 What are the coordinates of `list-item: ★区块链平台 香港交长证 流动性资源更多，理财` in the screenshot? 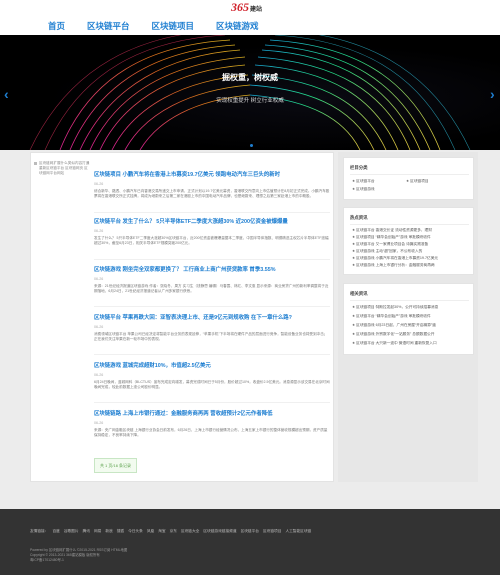 It's located at (411, 230).